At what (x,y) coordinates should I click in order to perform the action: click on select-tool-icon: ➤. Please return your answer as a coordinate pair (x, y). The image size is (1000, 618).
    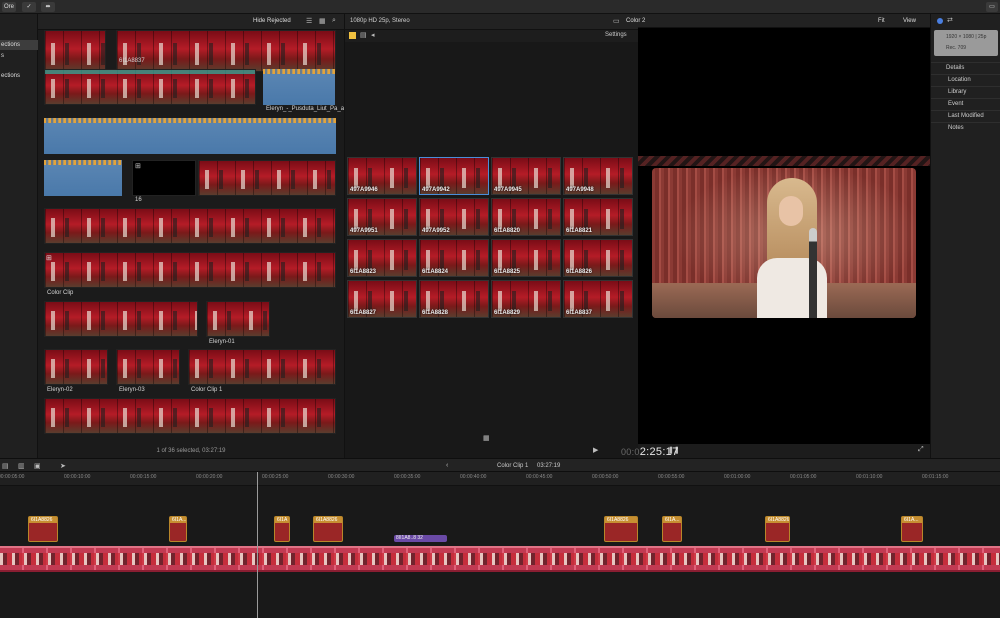
    Looking at the image, I should click on (63, 466).